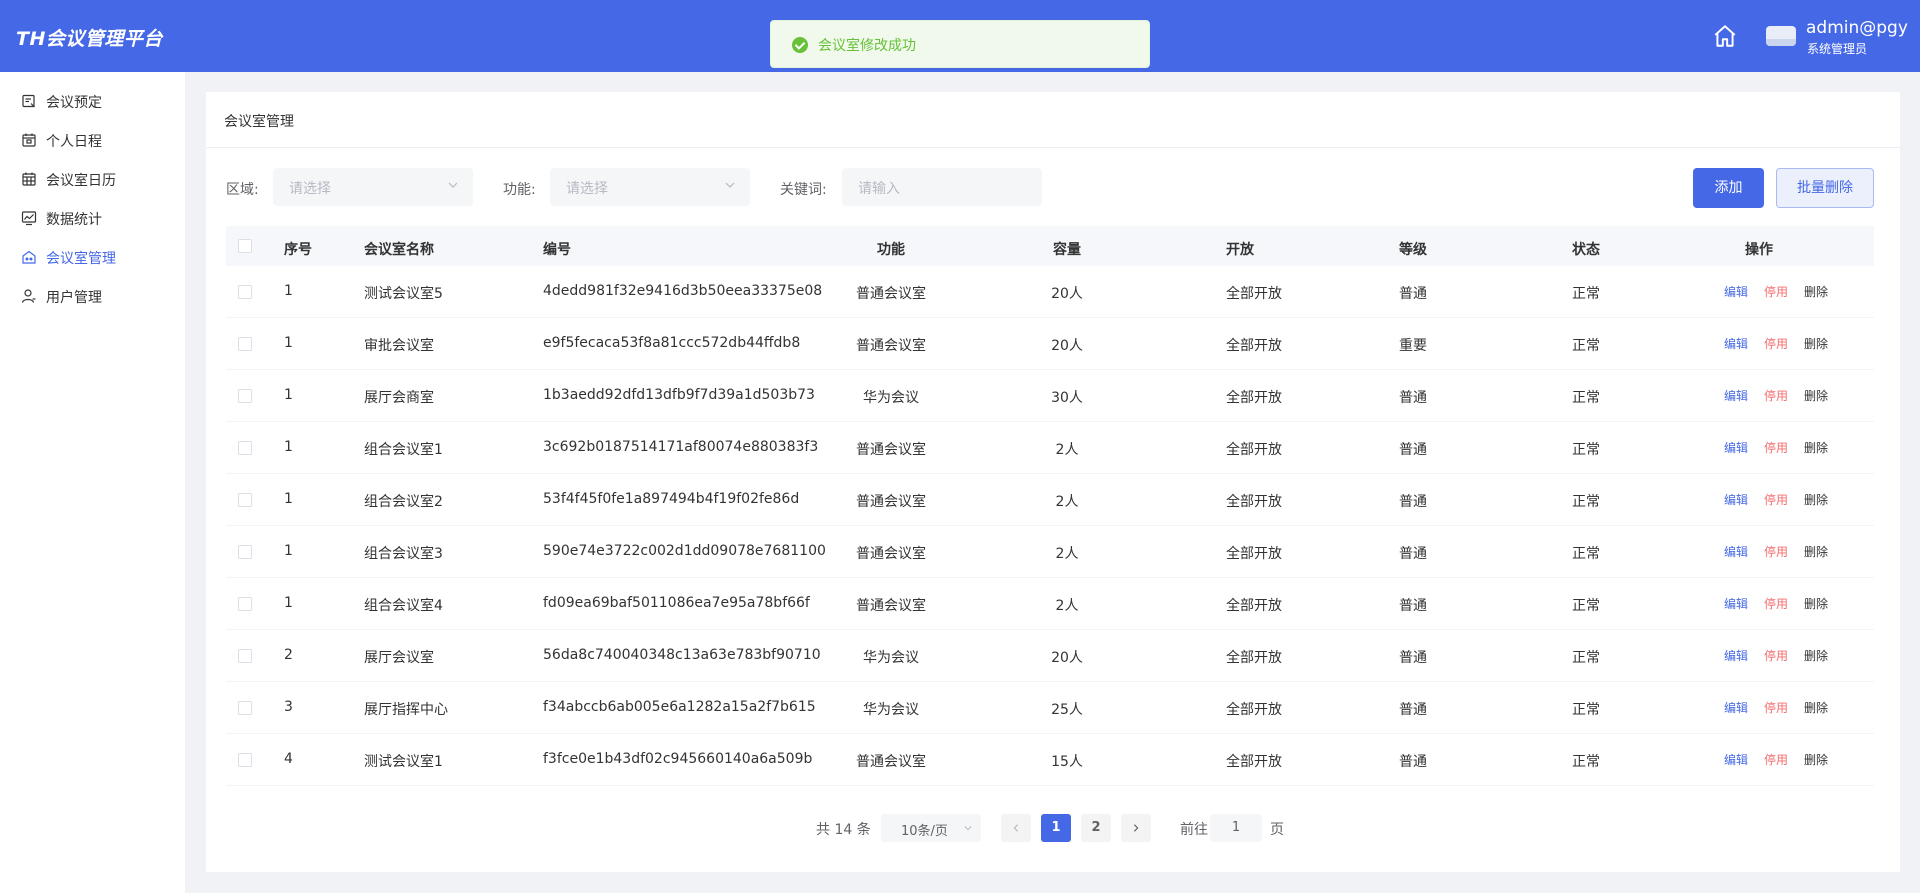  What do you see at coordinates (1236, 828) in the screenshot?
I see `goto-page-input: 1` at bounding box center [1236, 828].